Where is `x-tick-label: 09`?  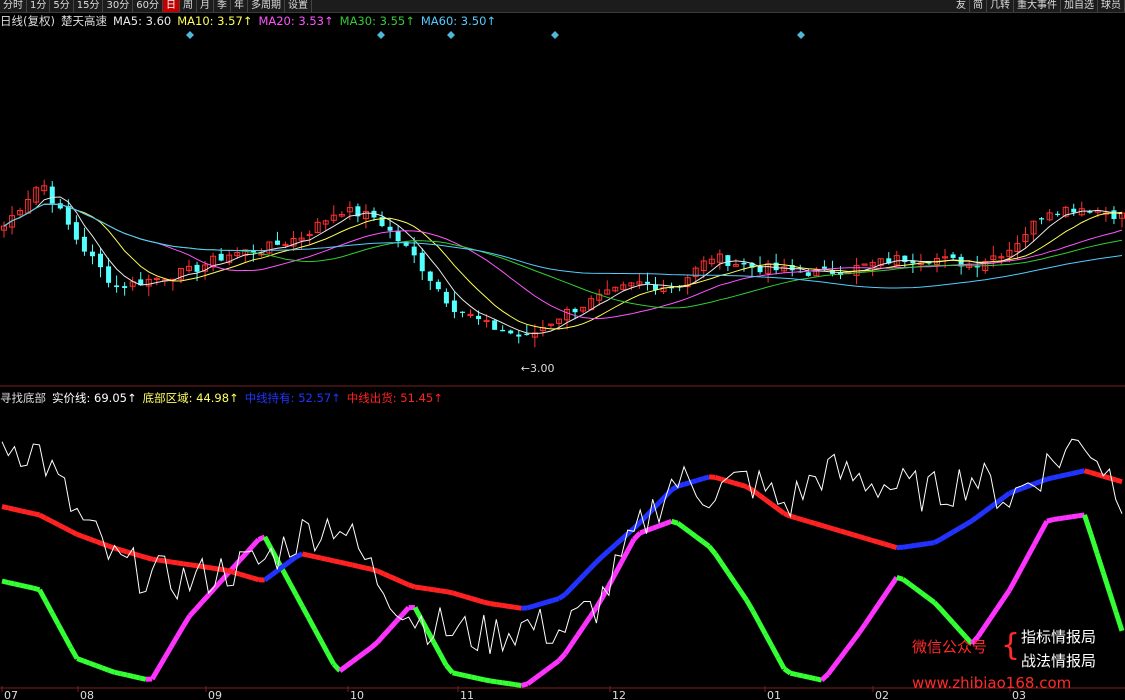
x-tick-label: 09 is located at coordinates (215, 694).